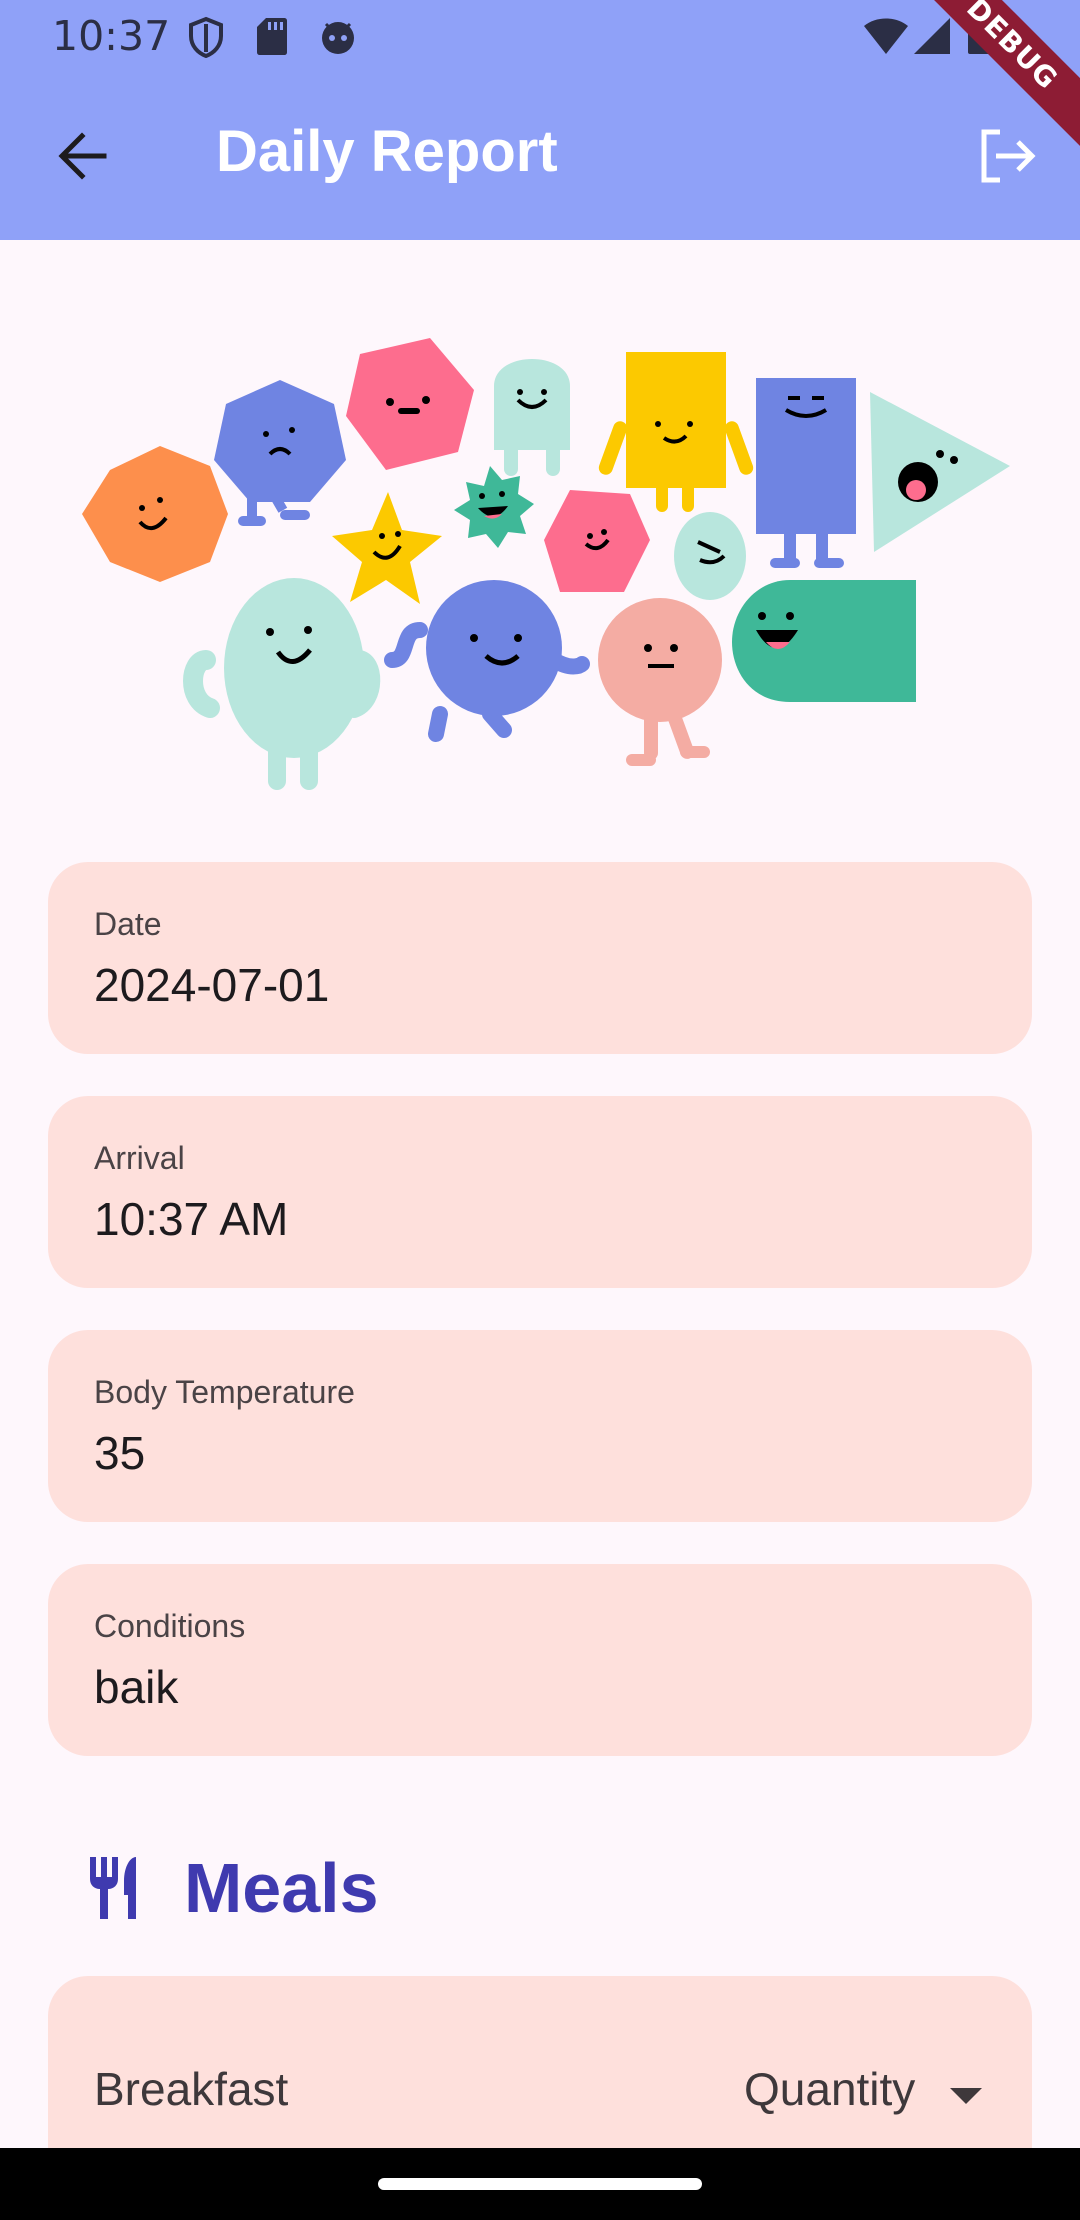 The height and width of the screenshot is (2220, 1080). What do you see at coordinates (540, 1192) in the screenshot?
I see `arrival-field: Arrival 10:37 AM` at bounding box center [540, 1192].